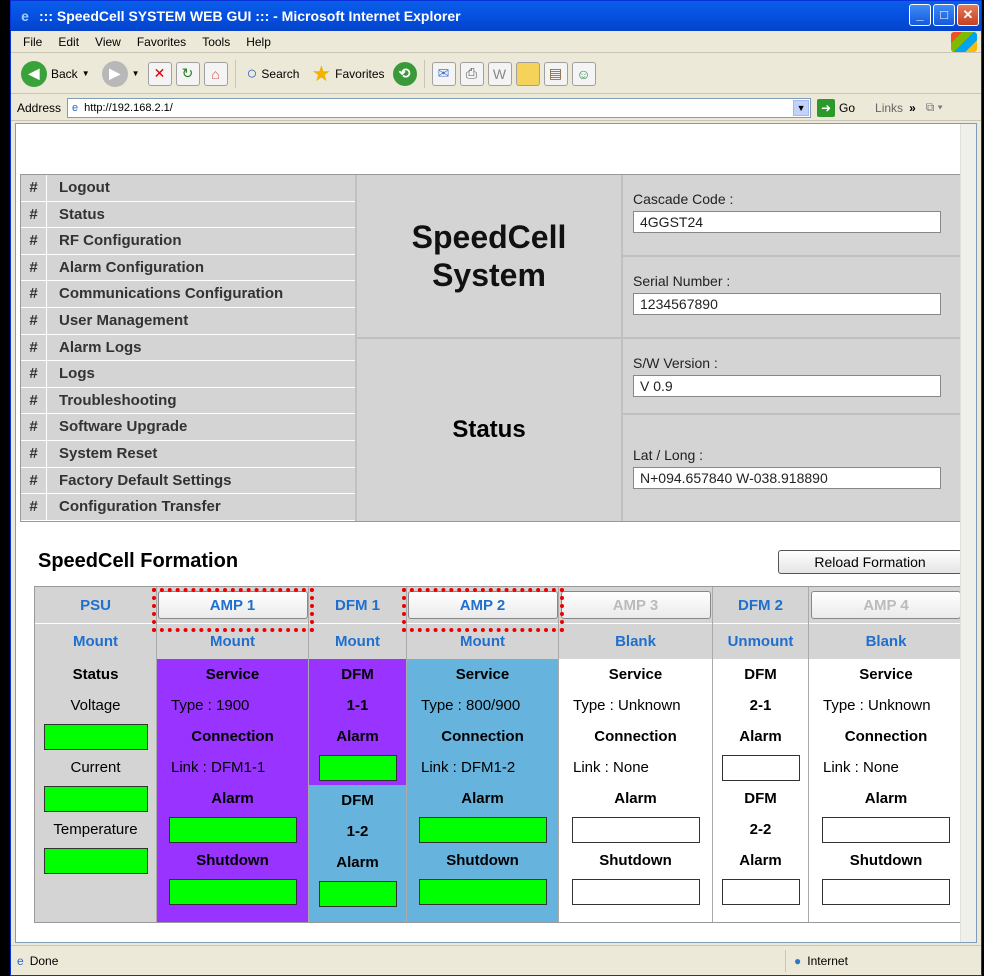 Image resolution: width=984 pixels, height=976 pixels. What do you see at coordinates (760, 891) in the screenshot?
I see `dfm2-2-alarm-indicator` at bounding box center [760, 891].